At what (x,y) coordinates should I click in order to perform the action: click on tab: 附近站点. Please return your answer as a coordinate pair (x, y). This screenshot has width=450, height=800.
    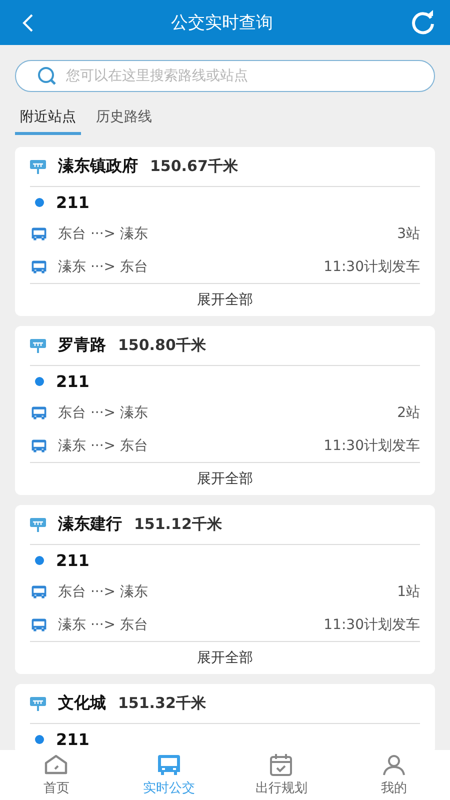
    Looking at the image, I should click on (48, 120).